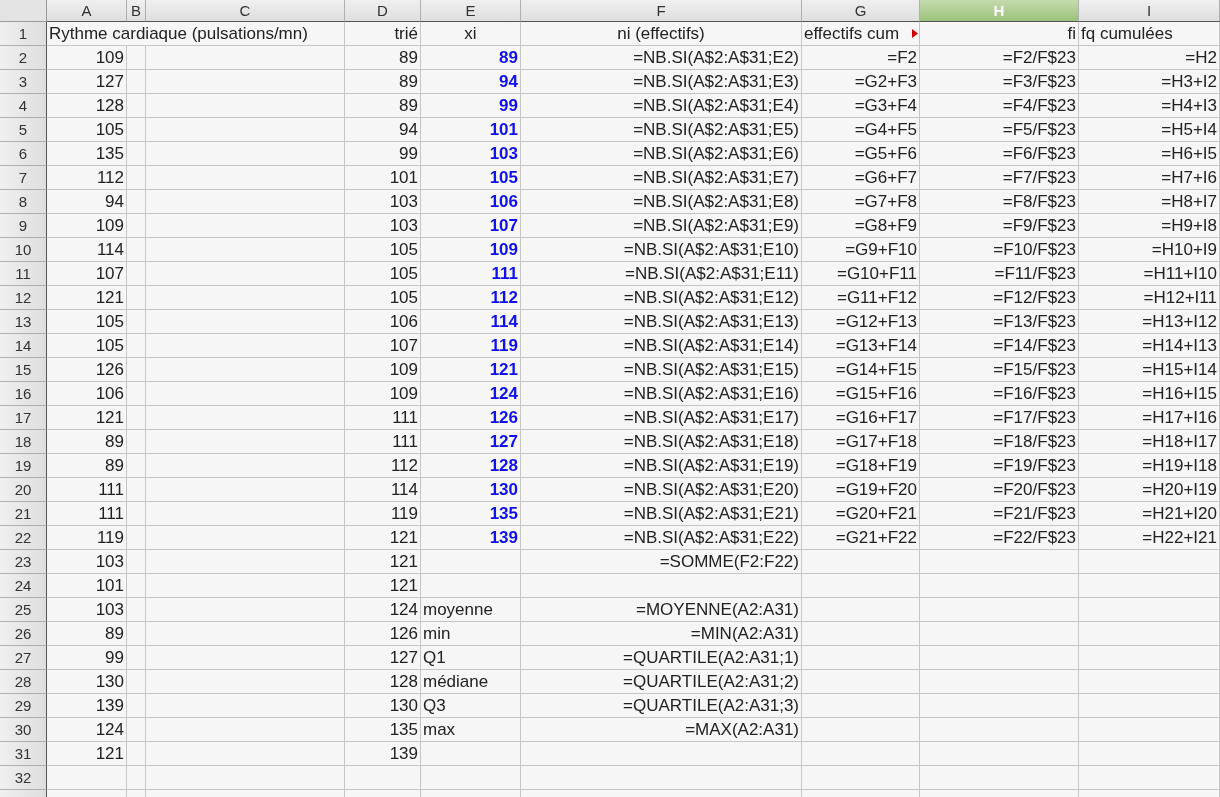 The height and width of the screenshot is (797, 1220). What do you see at coordinates (1149, 514) in the screenshot?
I see `table-cell: =H21+I20` at bounding box center [1149, 514].